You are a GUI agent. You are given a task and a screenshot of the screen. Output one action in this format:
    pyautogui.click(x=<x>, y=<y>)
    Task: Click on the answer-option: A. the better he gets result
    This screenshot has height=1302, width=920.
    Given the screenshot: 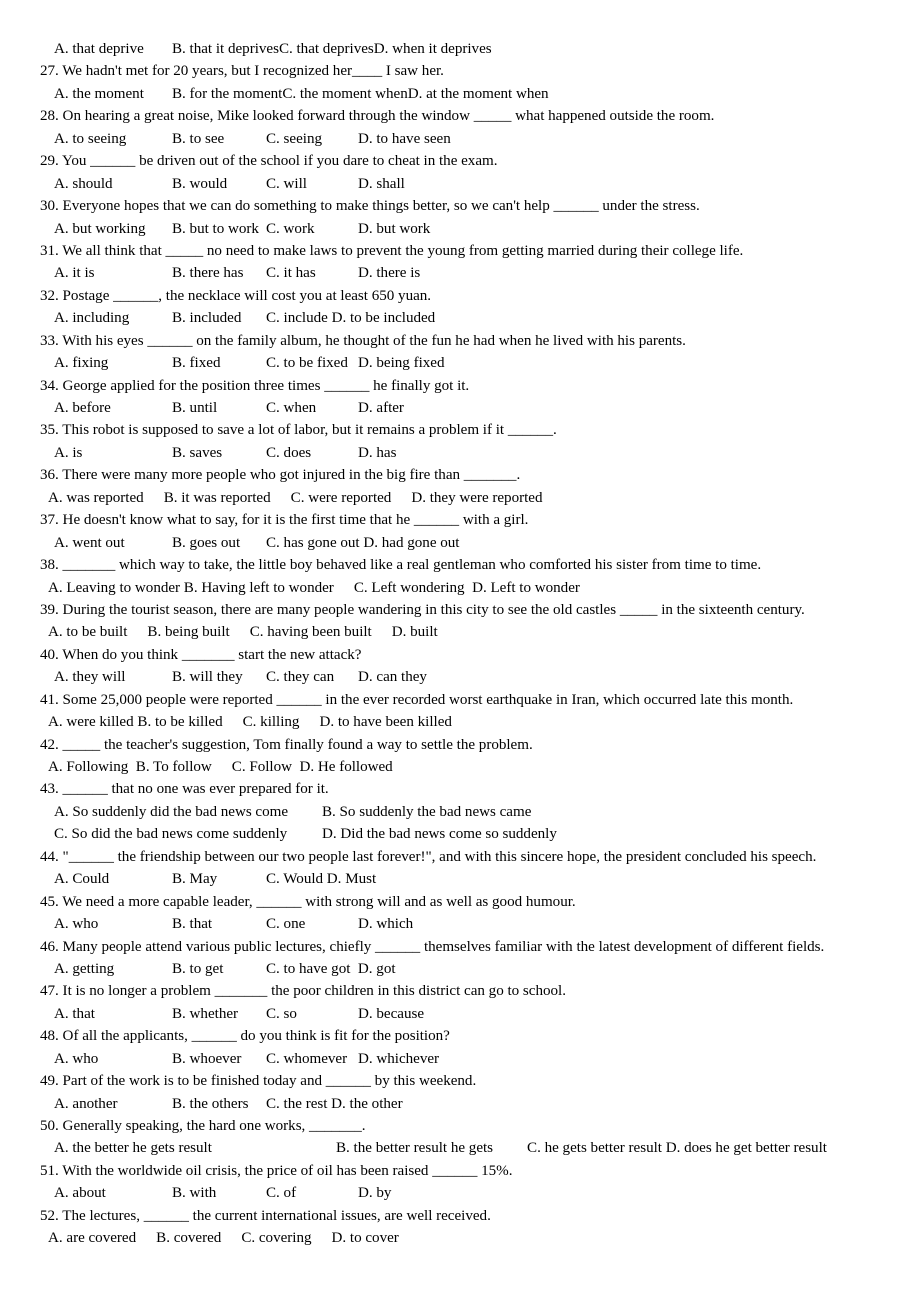 What is the action you would take?
    pyautogui.click(x=181, y=1148)
    